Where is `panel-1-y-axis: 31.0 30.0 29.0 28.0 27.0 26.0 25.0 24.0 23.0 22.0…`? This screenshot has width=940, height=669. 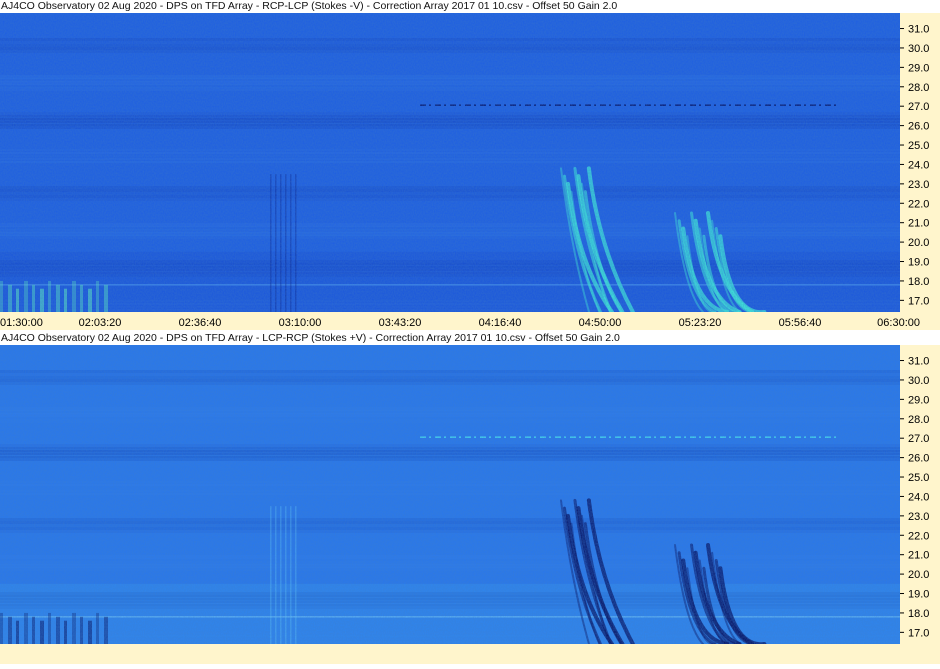 panel-1-y-axis: 31.0 30.0 29.0 28.0 27.0 26.0 25.0 24.0 23.0 22.0… is located at coordinates (920, 162).